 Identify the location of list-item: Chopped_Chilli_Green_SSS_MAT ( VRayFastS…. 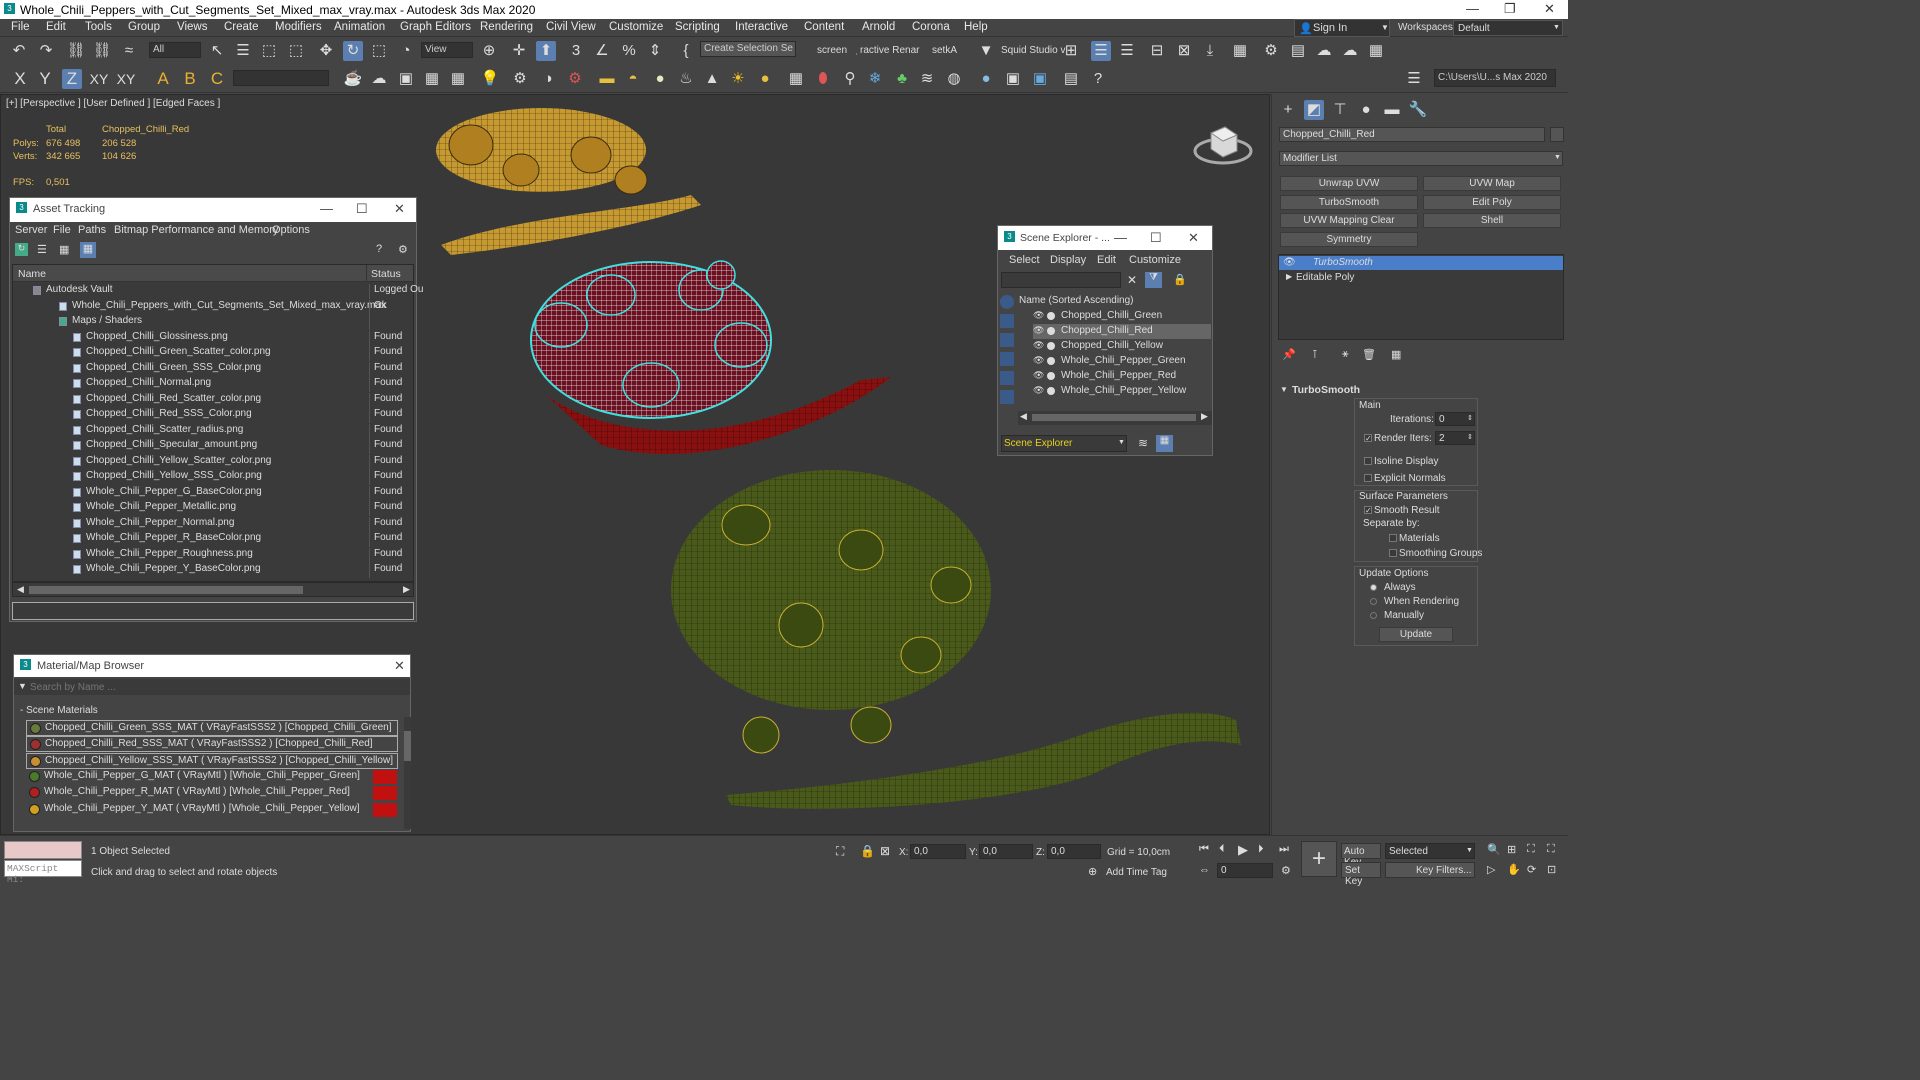
(212, 728).